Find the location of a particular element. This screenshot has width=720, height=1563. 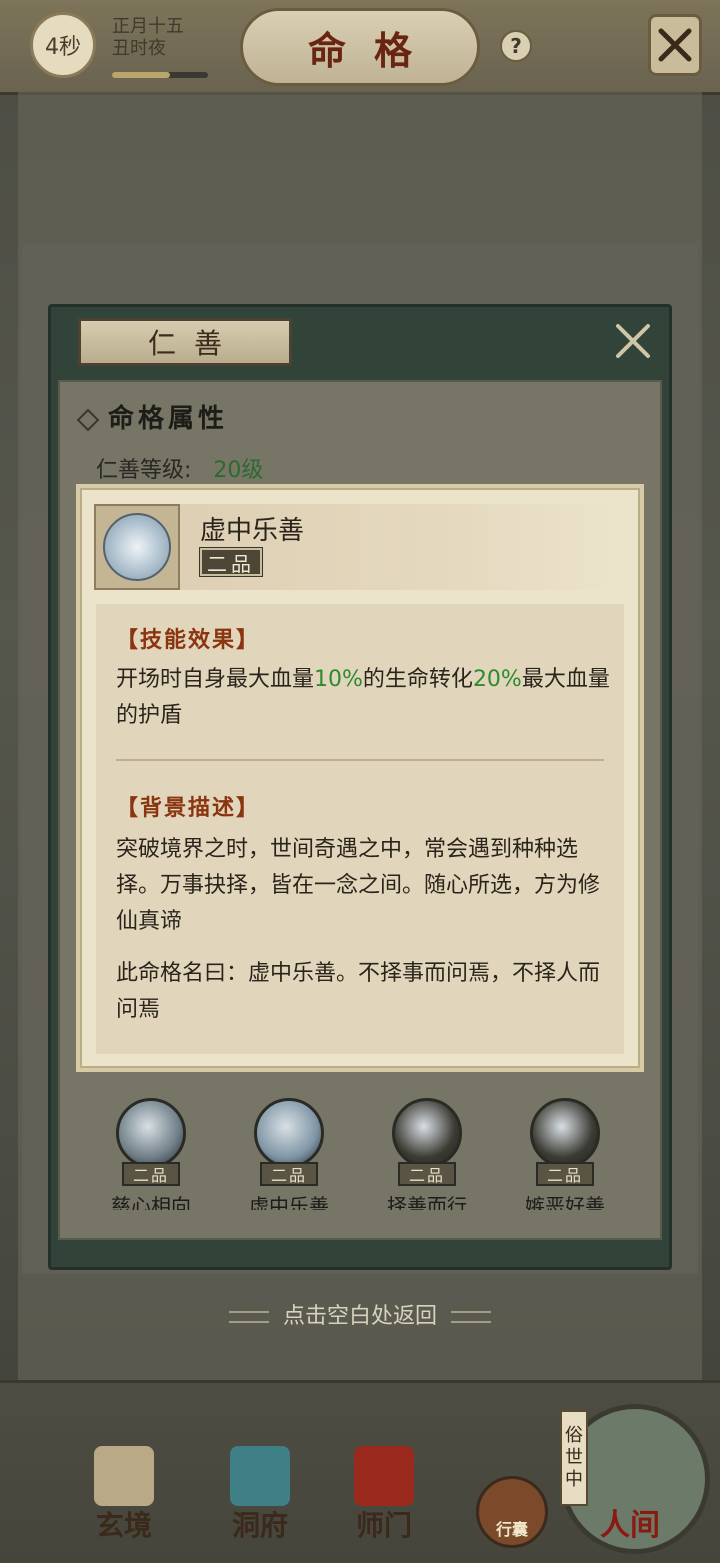

fate-name-plate: 仁善 is located at coordinates (185, 342).